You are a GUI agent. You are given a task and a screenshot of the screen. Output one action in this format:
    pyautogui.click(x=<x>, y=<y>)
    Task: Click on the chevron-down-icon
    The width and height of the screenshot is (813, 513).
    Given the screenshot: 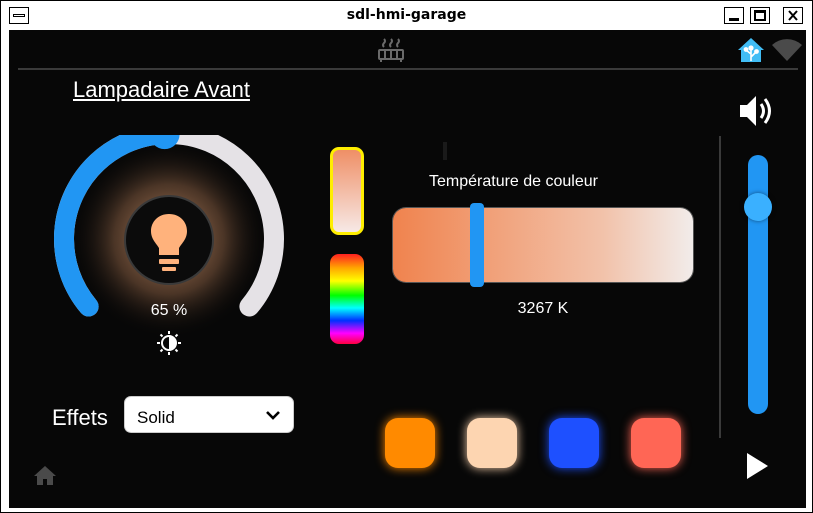 What is the action you would take?
    pyautogui.click(x=273, y=415)
    